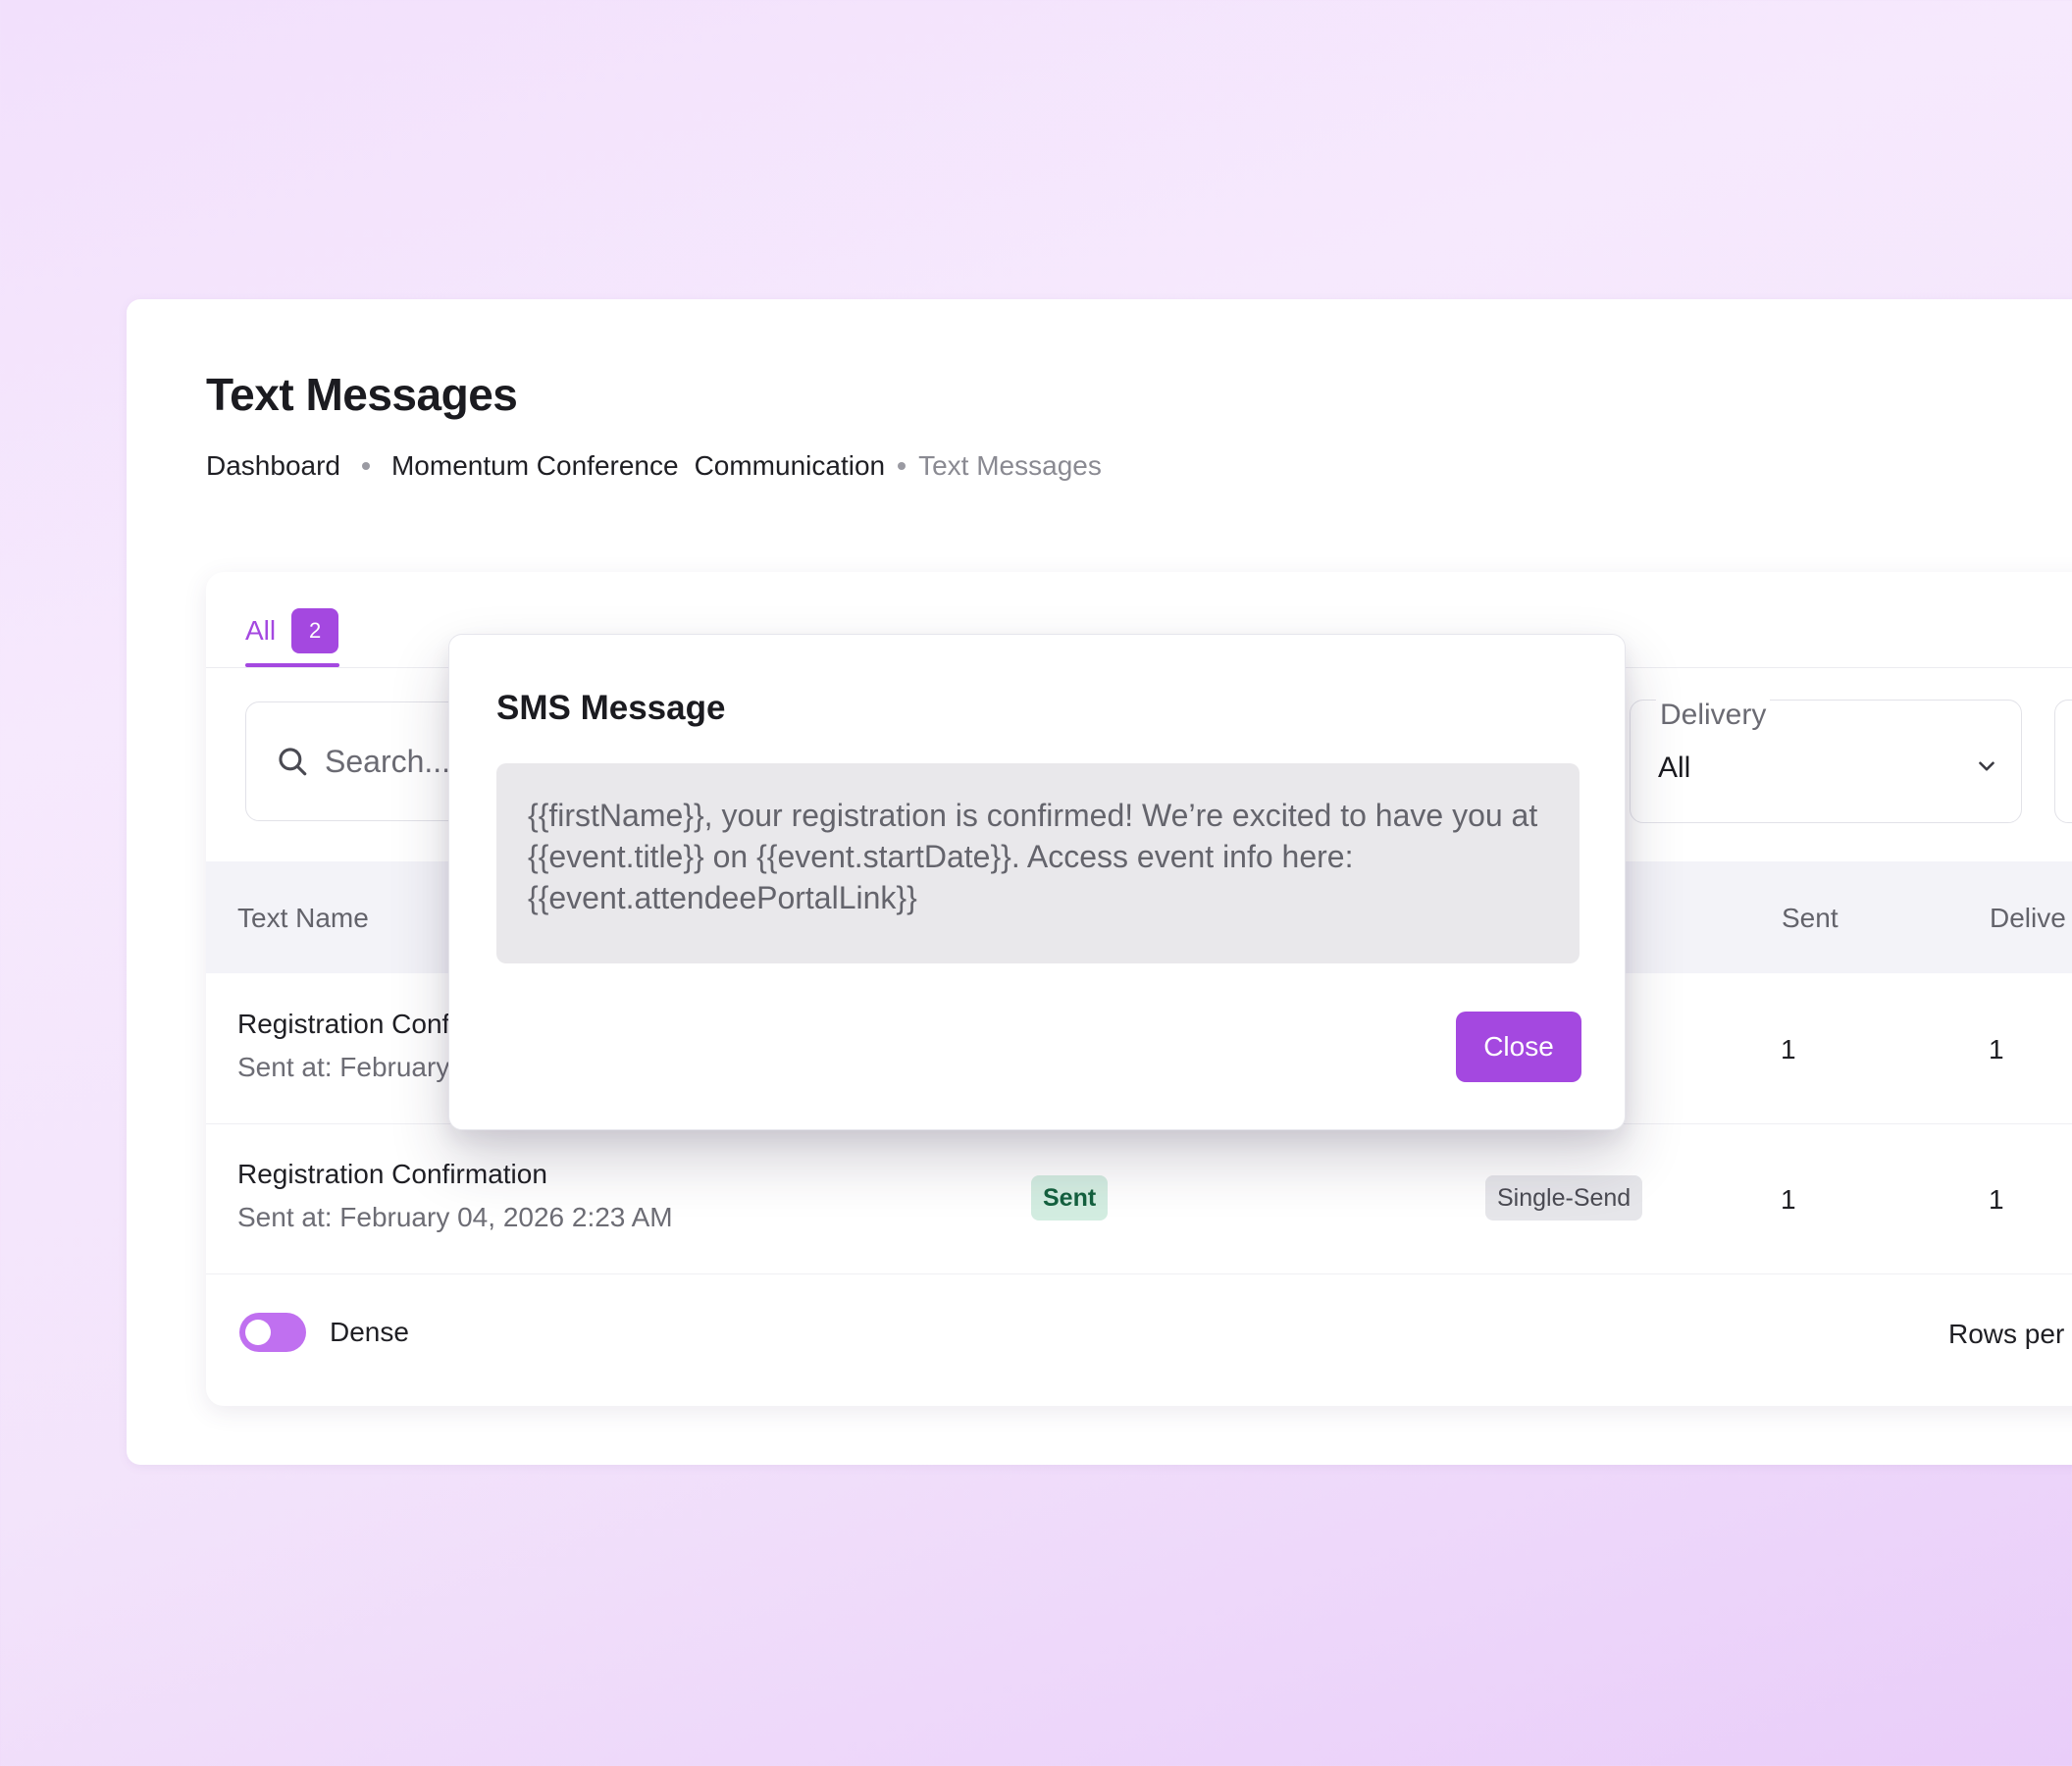 Image resolution: width=2072 pixels, height=1766 pixels. What do you see at coordinates (272, 1332) in the screenshot?
I see `dense-toggle` at bounding box center [272, 1332].